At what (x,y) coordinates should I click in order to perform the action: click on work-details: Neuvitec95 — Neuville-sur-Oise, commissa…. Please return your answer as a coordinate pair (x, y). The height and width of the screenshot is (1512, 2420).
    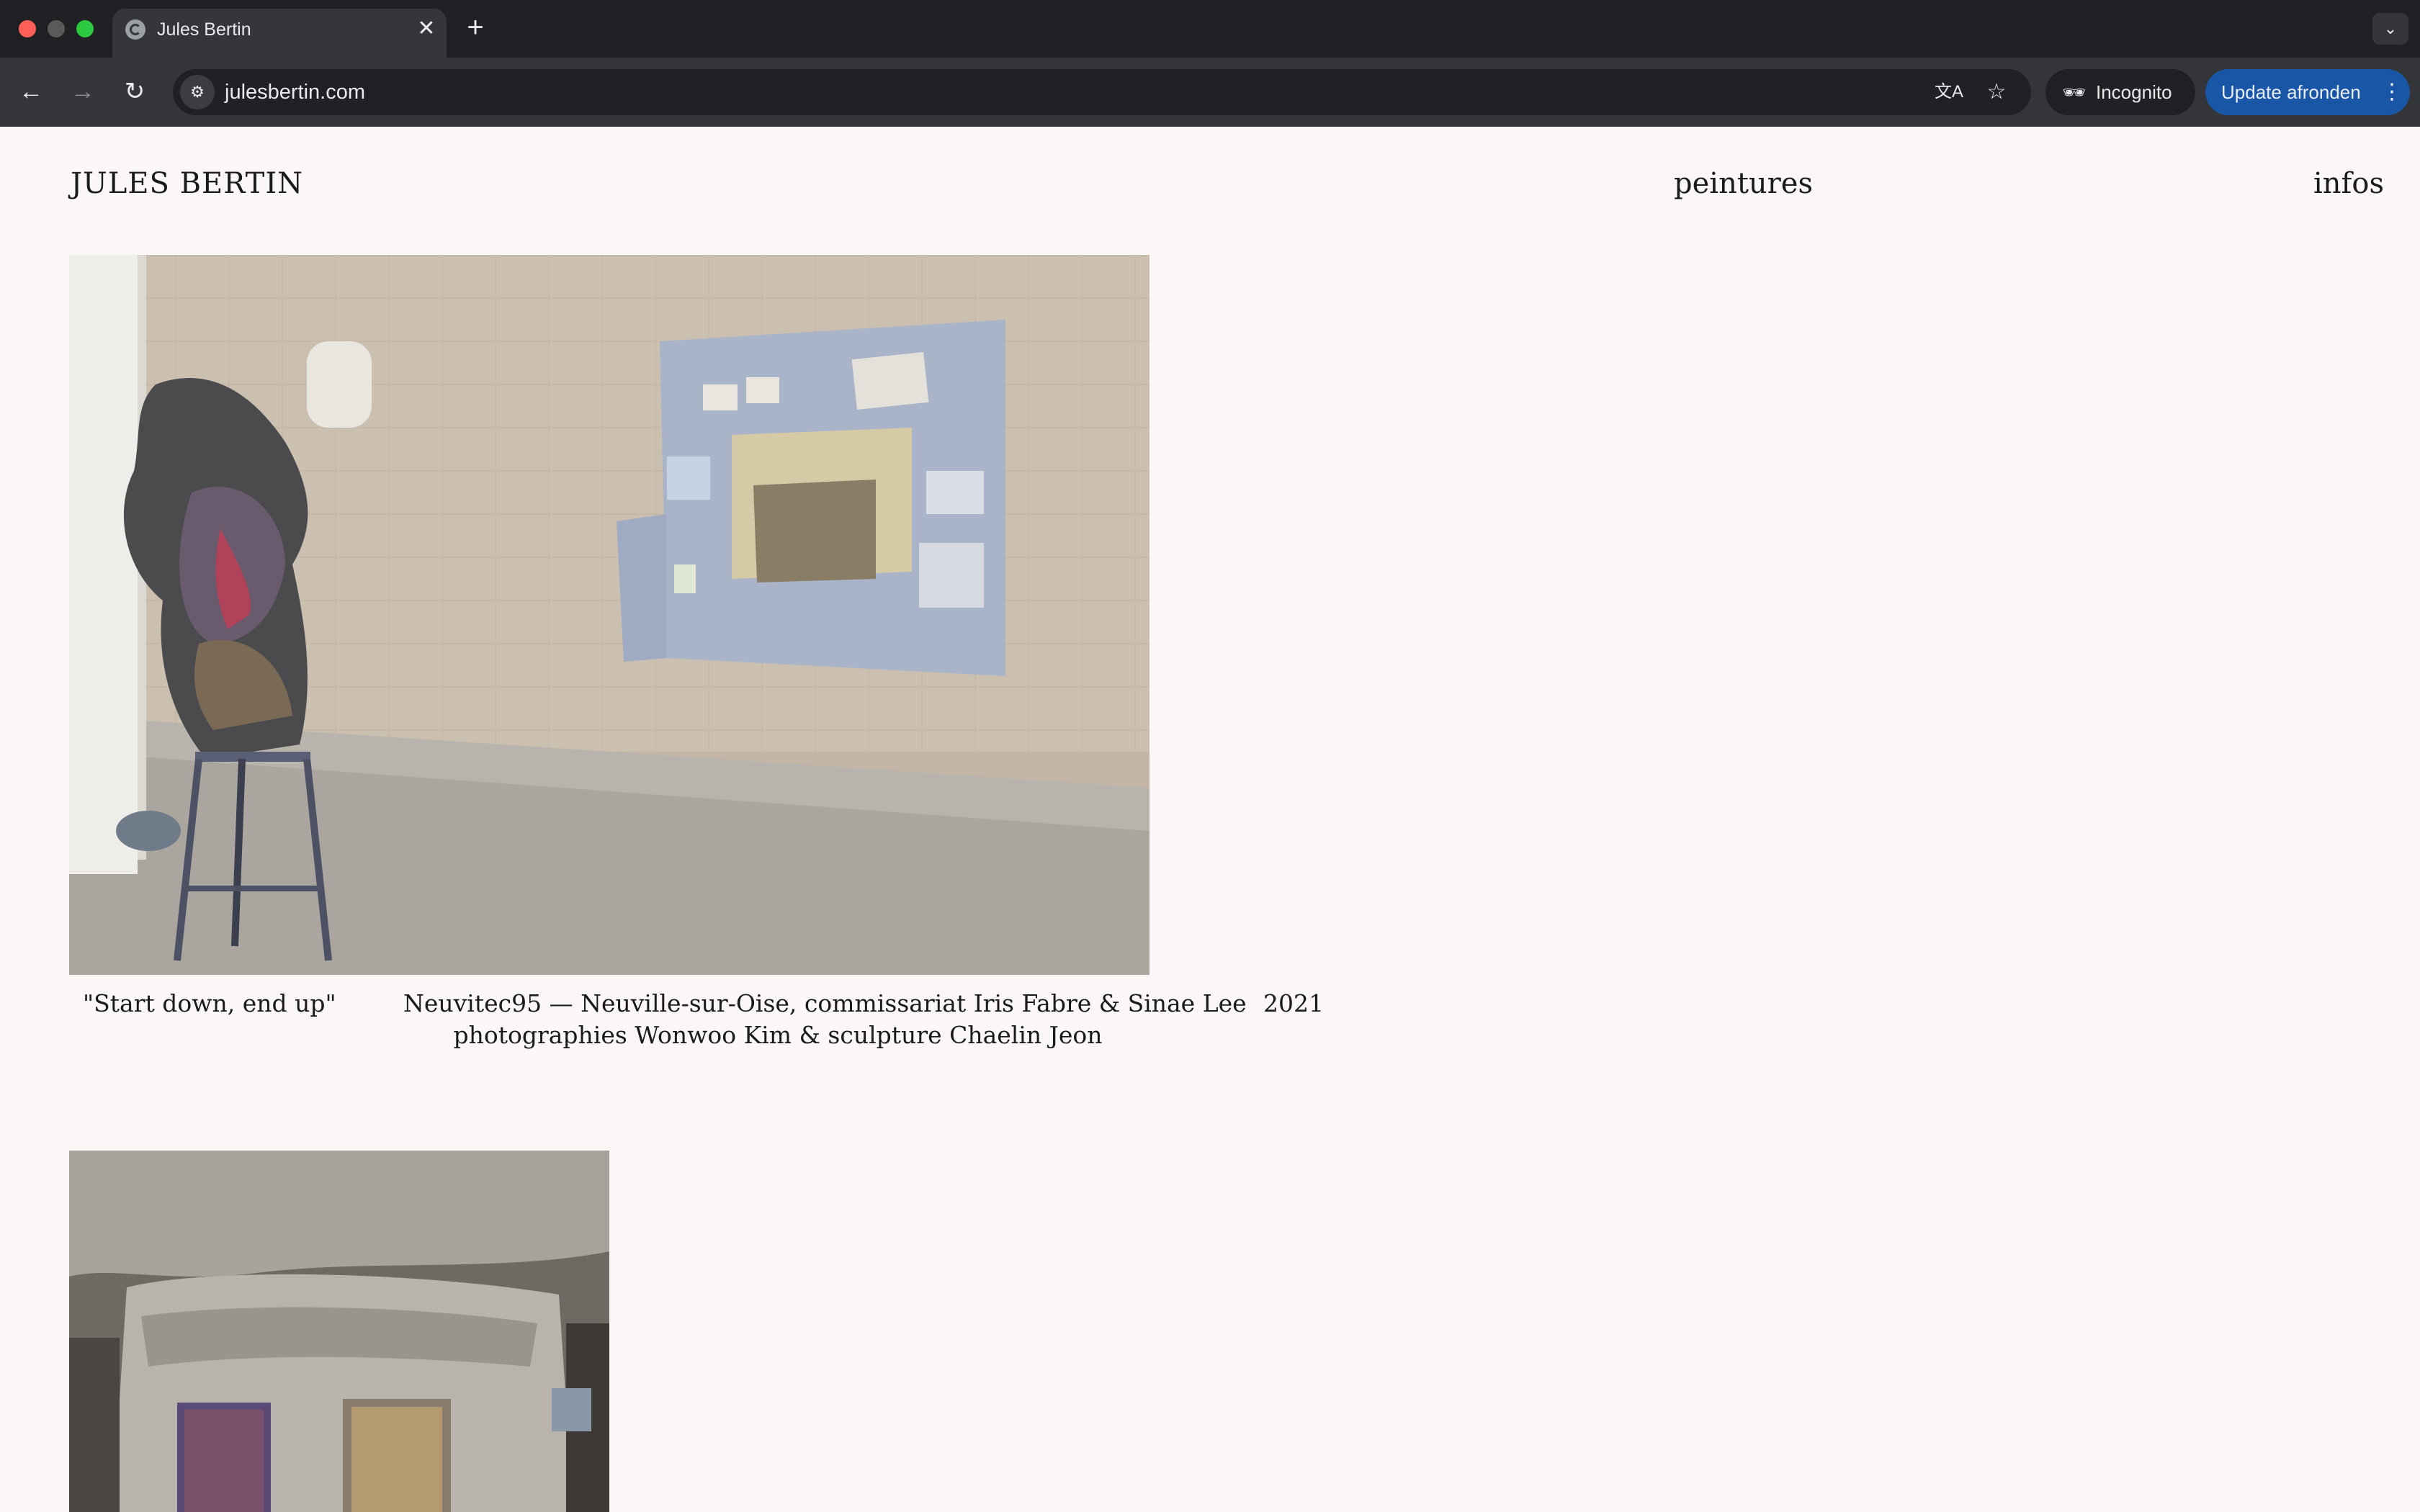
    Looking at the image, I should click on (825, 1019).